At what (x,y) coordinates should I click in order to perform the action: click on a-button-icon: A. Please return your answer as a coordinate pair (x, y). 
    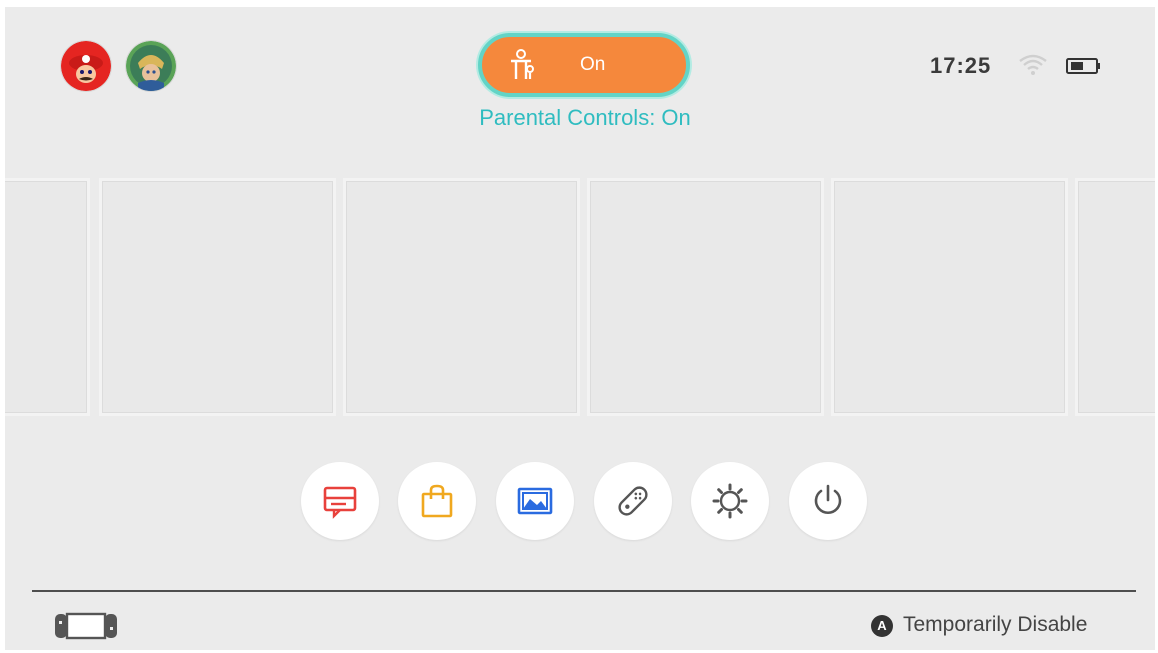
    Looking at the image, I should click on (882, 626).